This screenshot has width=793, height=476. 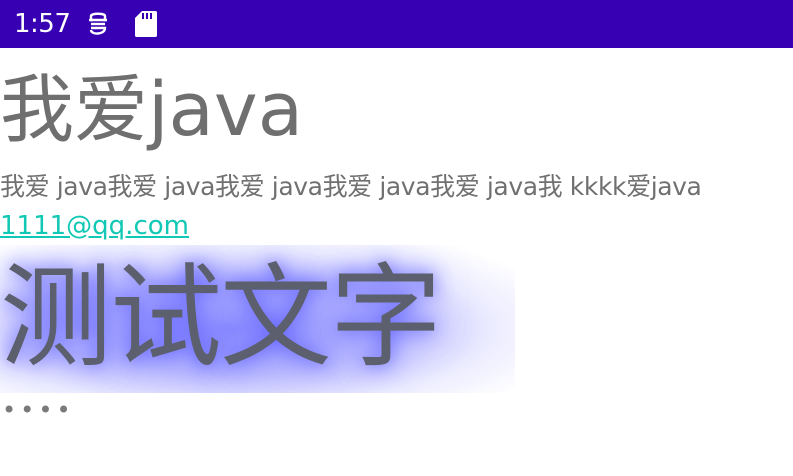 I want to click on ellipsis-text: ••••, so click(x=38, y=410).